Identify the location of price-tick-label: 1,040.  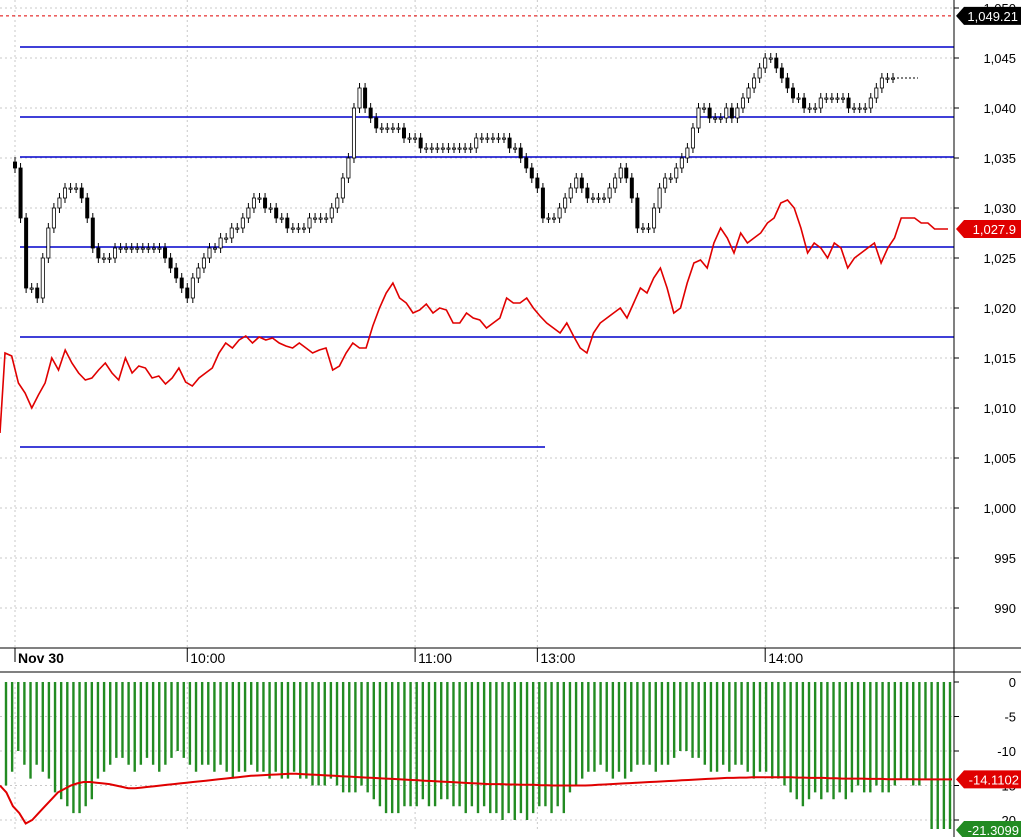
(999, 108).